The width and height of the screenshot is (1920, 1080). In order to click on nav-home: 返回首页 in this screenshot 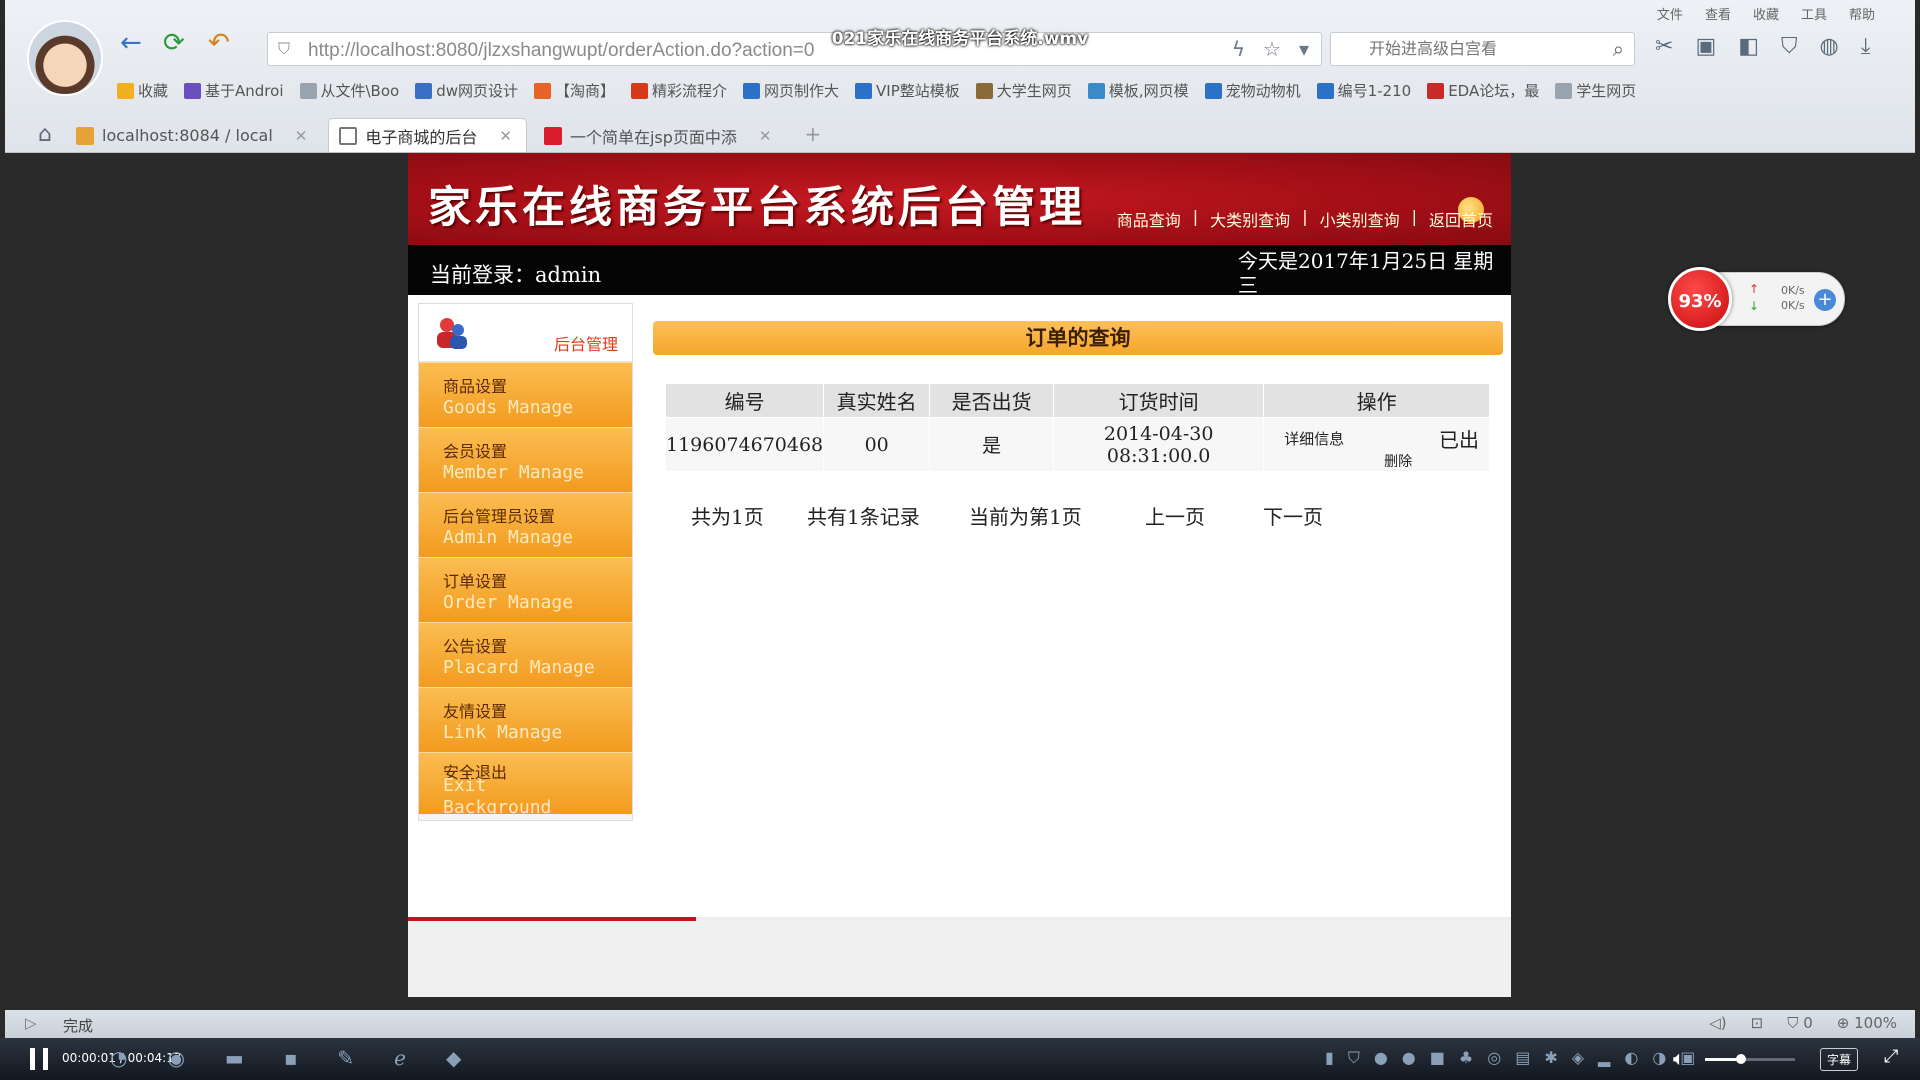, I will do `click(1461, 219)`.